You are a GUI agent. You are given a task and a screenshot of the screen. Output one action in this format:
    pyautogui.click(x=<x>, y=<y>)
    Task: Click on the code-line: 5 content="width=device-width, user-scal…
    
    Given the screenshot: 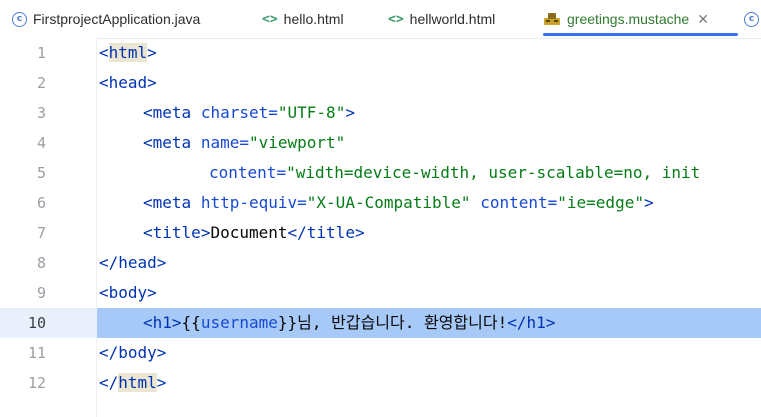 What is the action you would take?
    pyautogui.click(x=380, y=173)
    